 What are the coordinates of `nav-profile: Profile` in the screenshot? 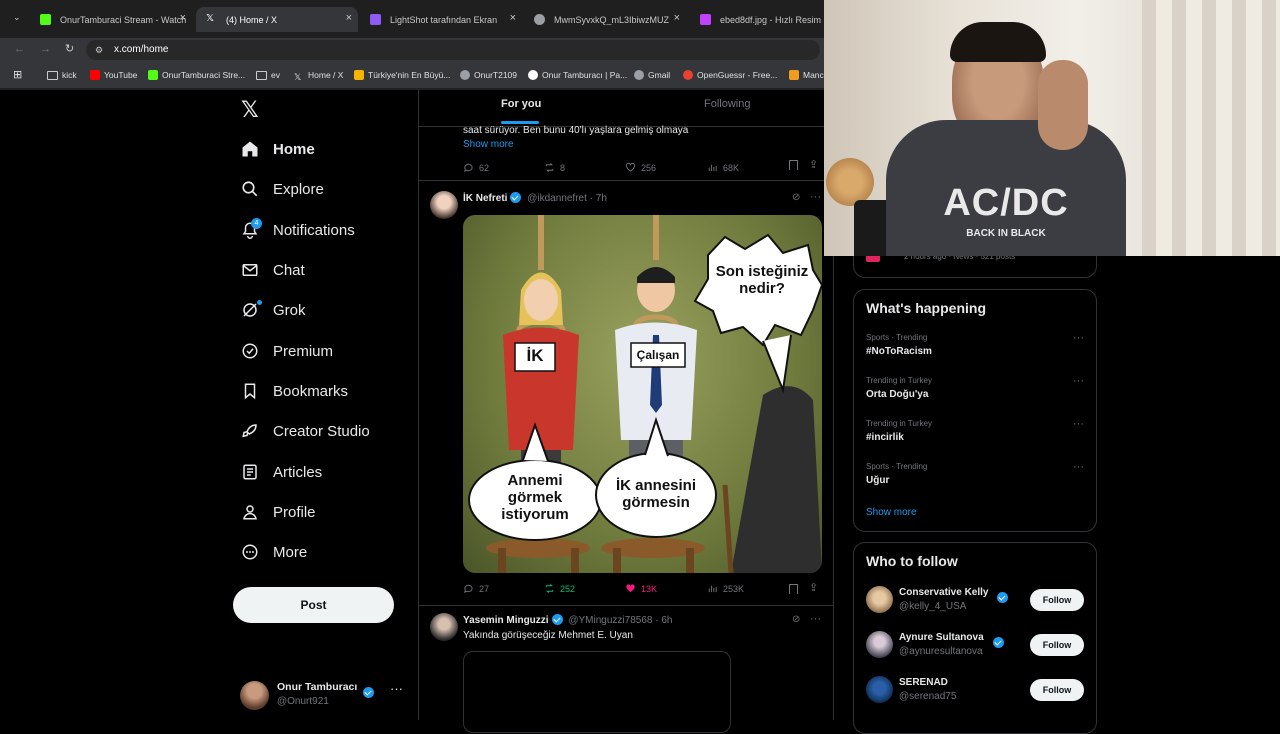 It's located at (278, 512).